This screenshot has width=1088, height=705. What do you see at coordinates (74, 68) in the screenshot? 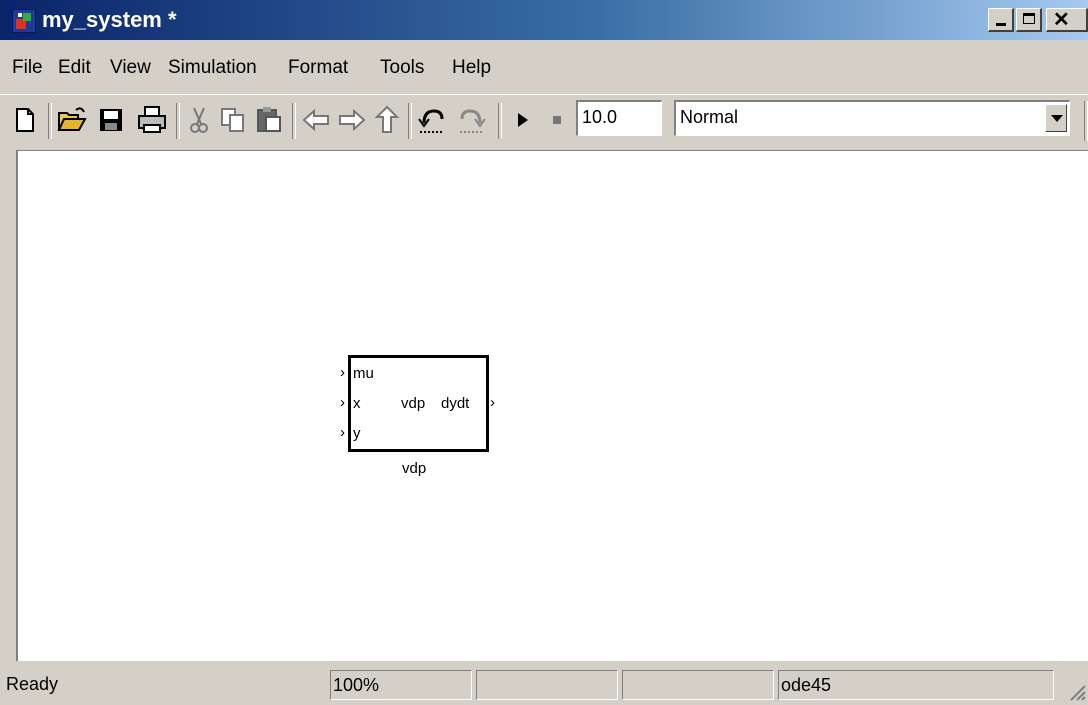
I see `menu-edit: Edit` at bounding box center [74, 68].